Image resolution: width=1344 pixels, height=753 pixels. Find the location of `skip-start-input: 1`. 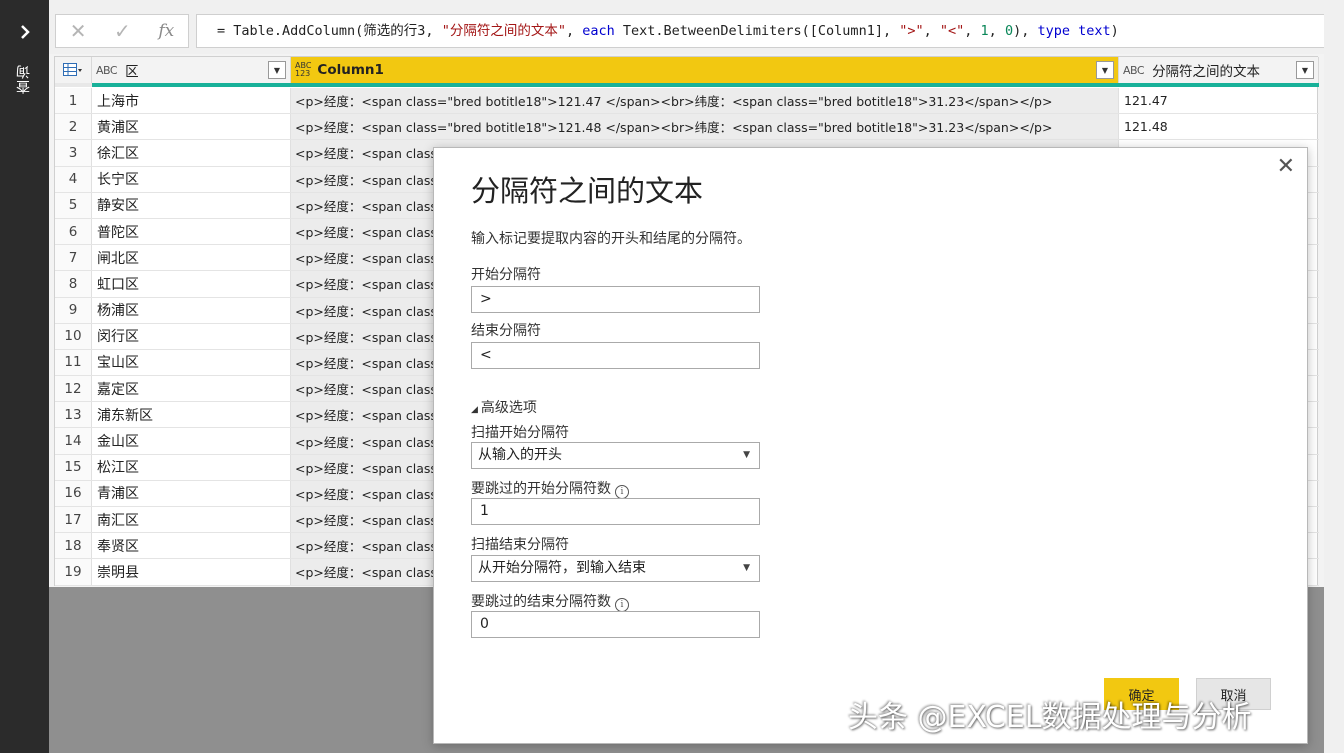

skip-start-input: 1 is located at coordinates (615, 511).